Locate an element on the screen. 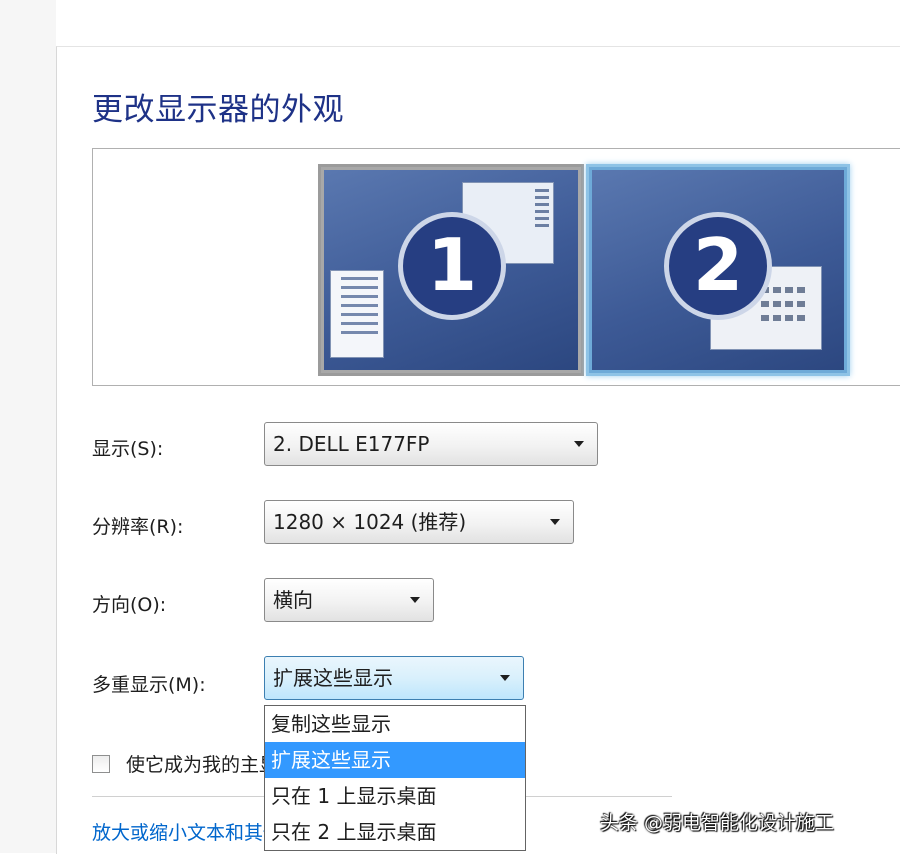  multiple-displays-options: 复制这些显示 扩展这些显示 只在 1 上显示桌面 只在 2 上显示桌面 is located at coordinates (395, 778).